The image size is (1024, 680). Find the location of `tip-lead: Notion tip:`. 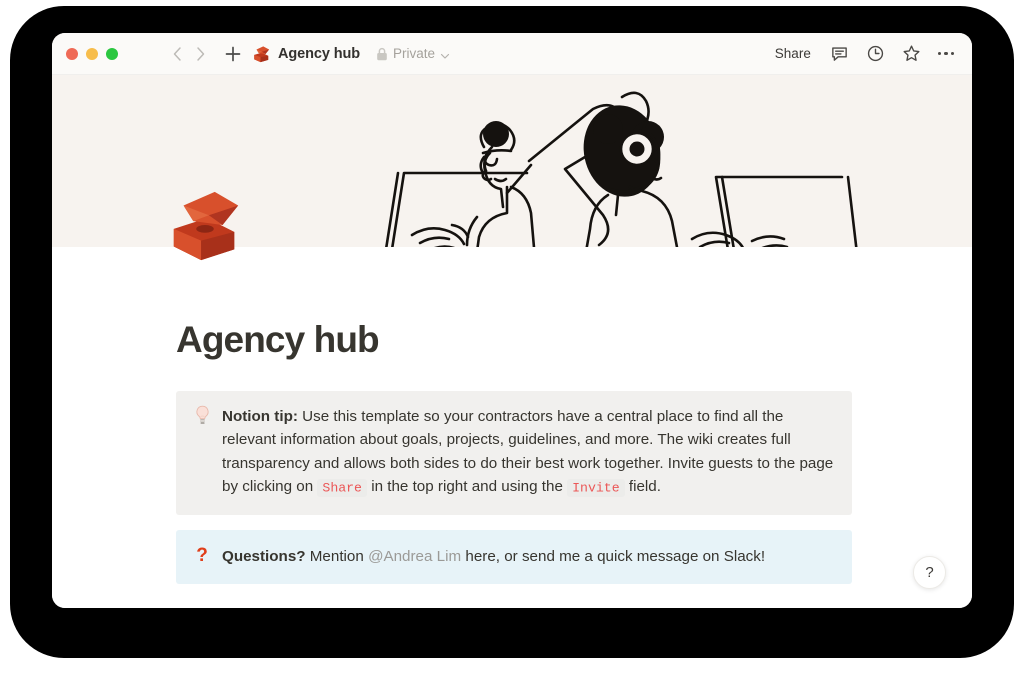

tip-lead: Notion tip: is located at coordinates (260, 416).